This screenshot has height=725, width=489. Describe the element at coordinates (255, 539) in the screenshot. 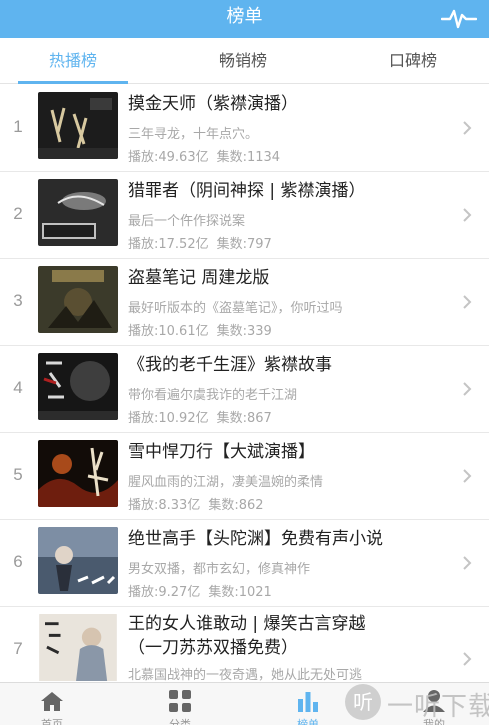

I see `item-title: 绝世高手【头陀渊】免费有声小说` at that location.